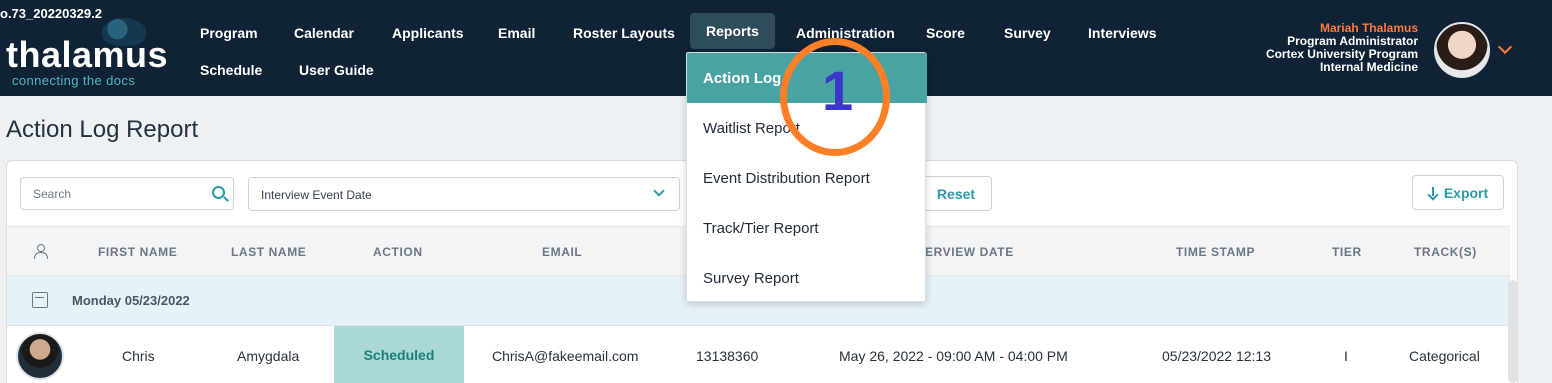 The width and height of the screenshot is (1552, 383). What do you see at coordinates (659, 191) in the screenshot?
I see `chevron-down-icon` at bounding box center [659, 191].